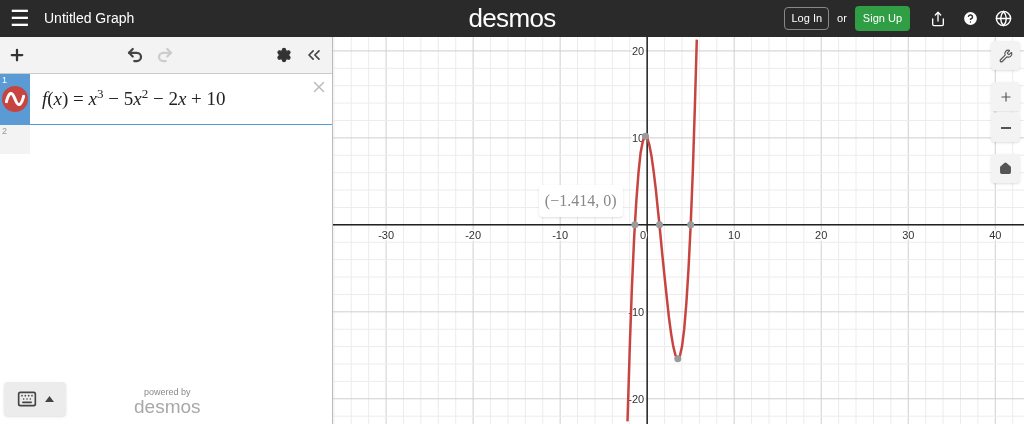 The height and width of the screenshot is (424, 1024). I want to click on graph-title: Untitled Graph, so click(89, 18).